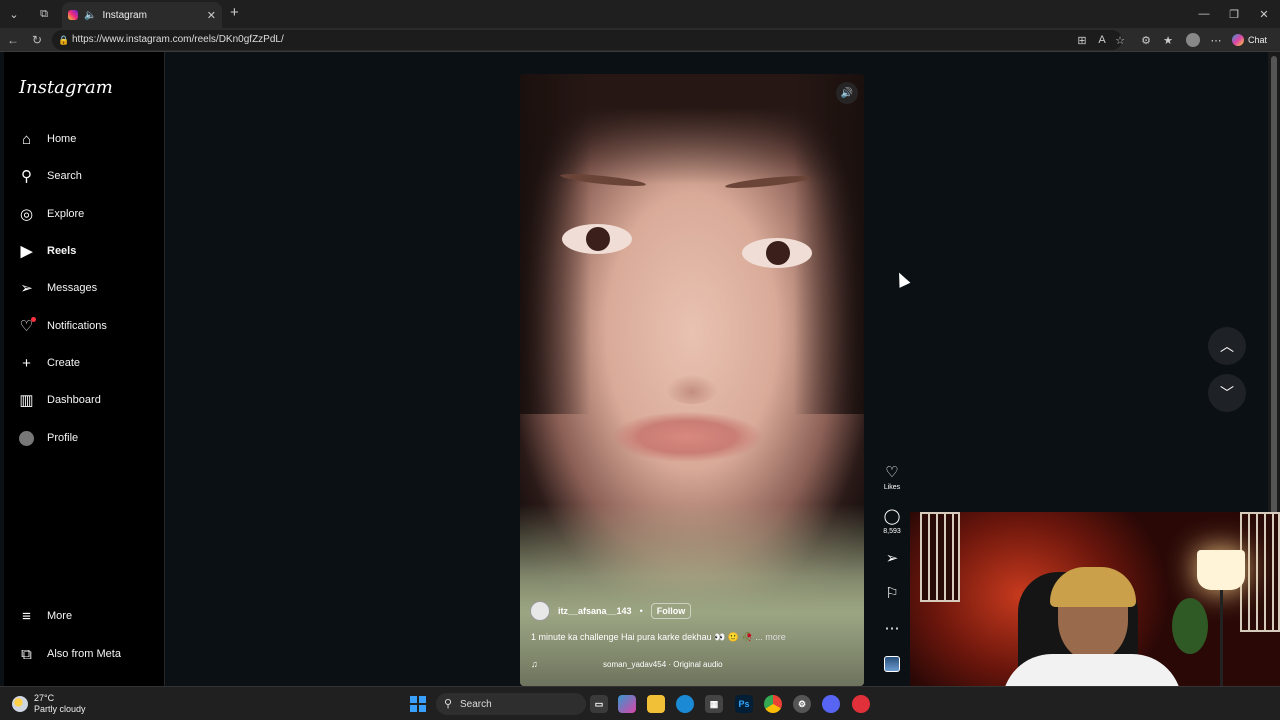  I want to click on photoshop-icon: Ps, so click(744, 704).